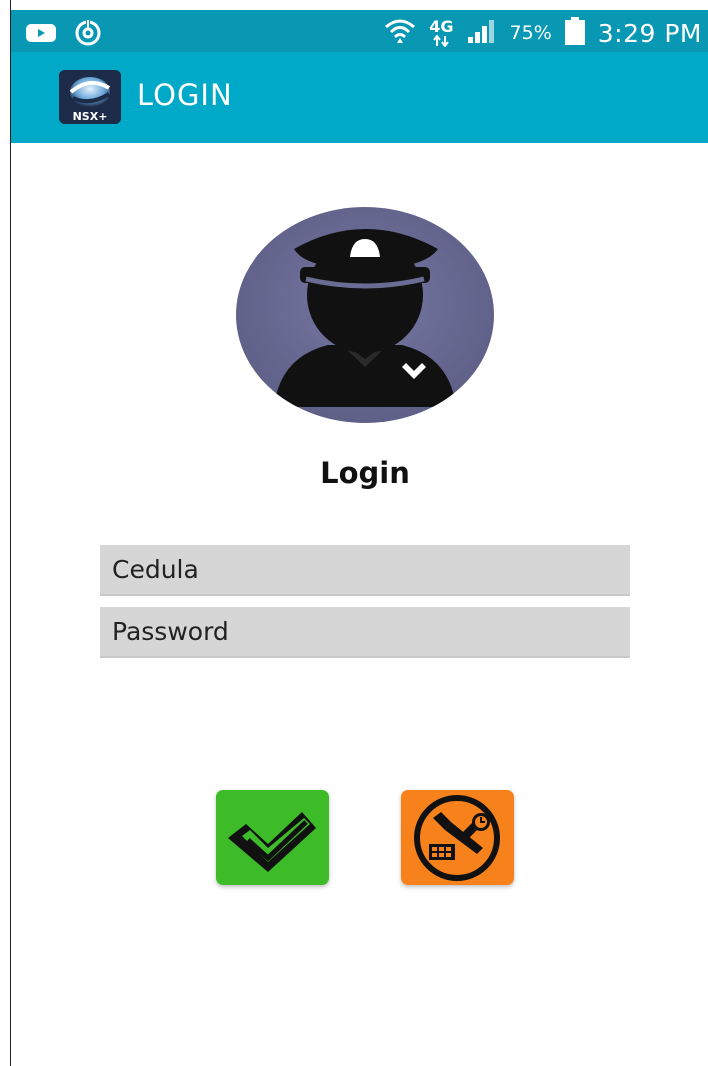 Image resolution: width=708 pixels, height=1066 pixels. I want to click on password-field, so click(365, 632).